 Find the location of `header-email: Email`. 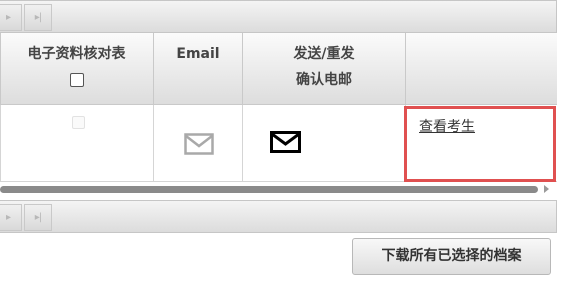

header-email: Email is located at coordinates (198, 54).